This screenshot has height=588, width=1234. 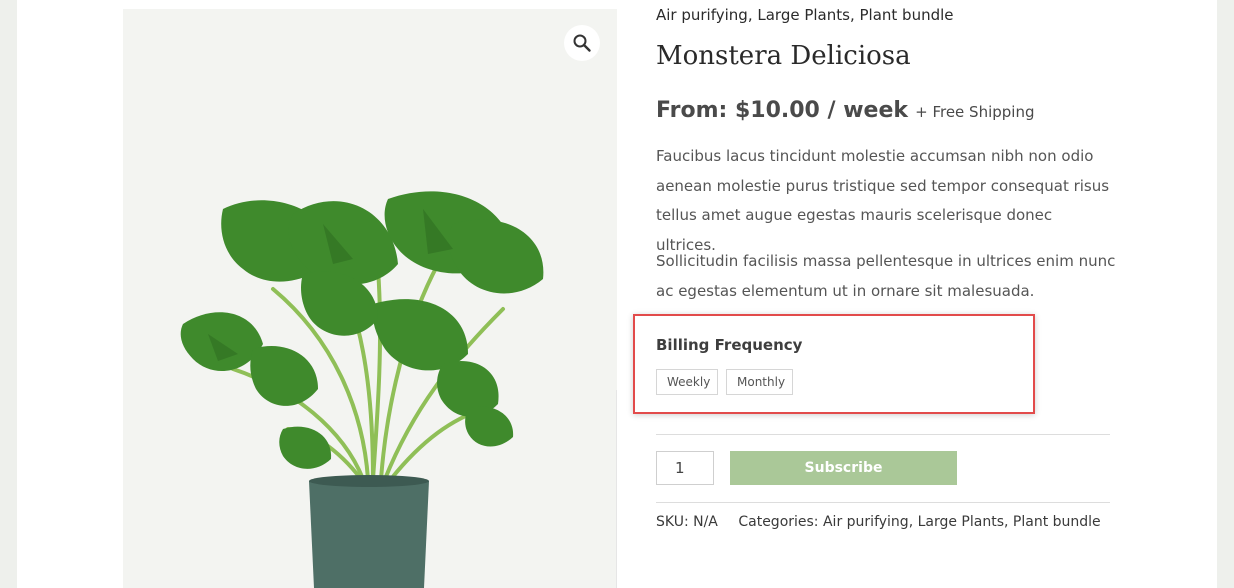 What do you see at coordinates (778, 522) in the screenshot?
I see `categories-label: Categories:` at bounding box center [778, 522].